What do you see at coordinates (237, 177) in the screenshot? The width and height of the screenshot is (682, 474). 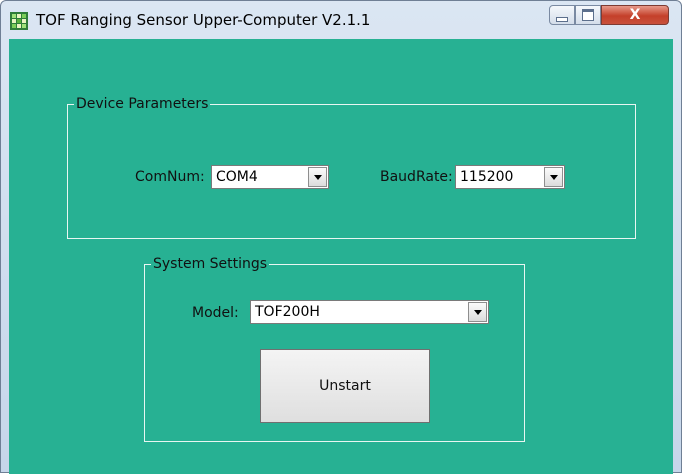 I see `com-number-value: COM4` at bounding box center [237, 177].